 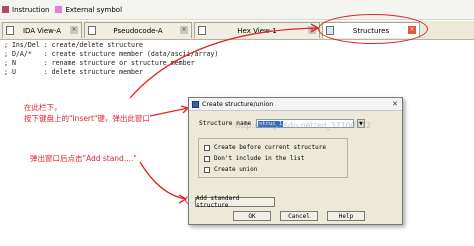 I want to click on cancel-button: Cancel, so click(x=299, y=216).